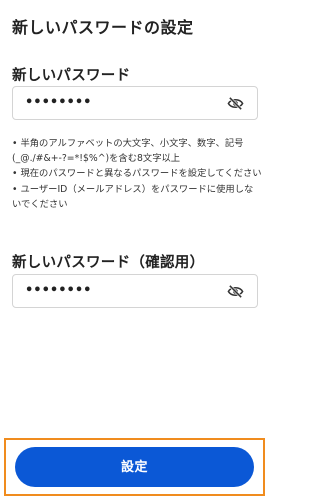  What do you see at coordinates (103, 27) in the screenshot?
I see `page-title: 新しいパスワードの設定` at bounding box center [103, 27].